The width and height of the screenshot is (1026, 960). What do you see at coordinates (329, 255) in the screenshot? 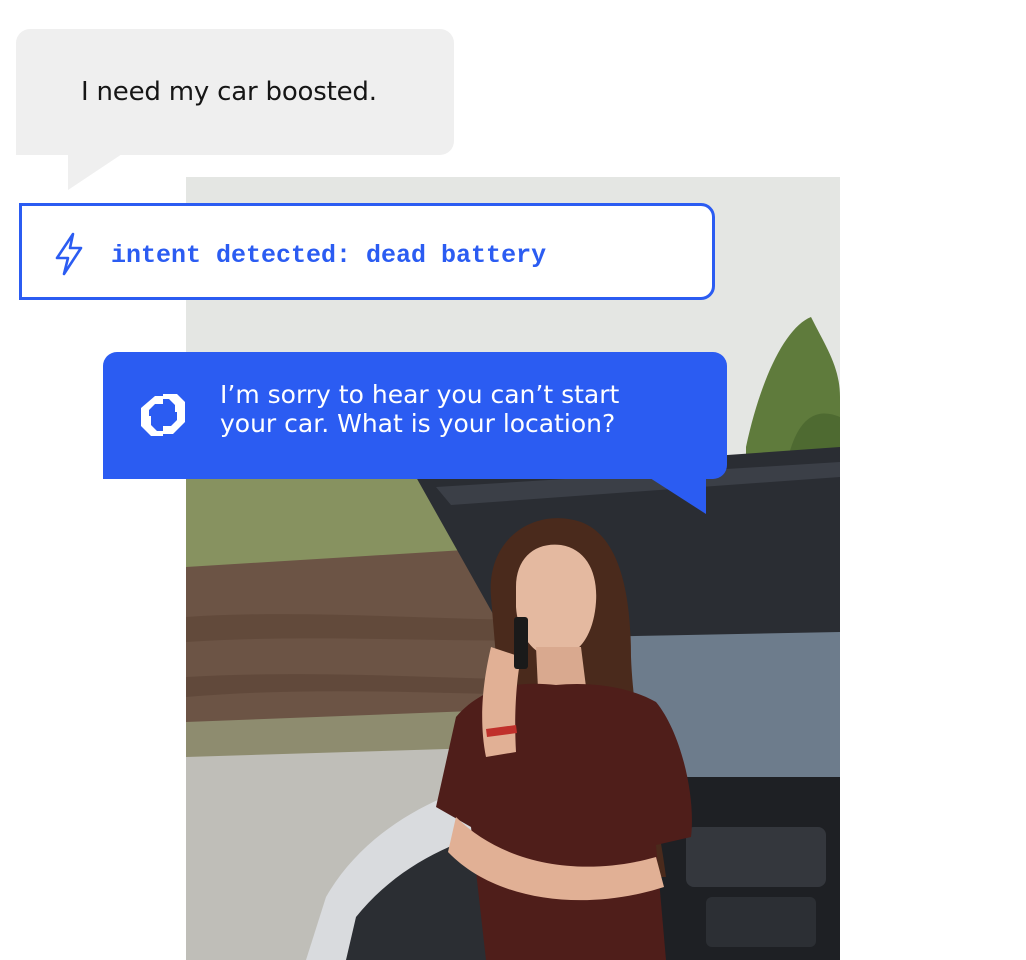
I see `intent-detected-text: intent detected: dead battery` at bounding box center [329, 255].